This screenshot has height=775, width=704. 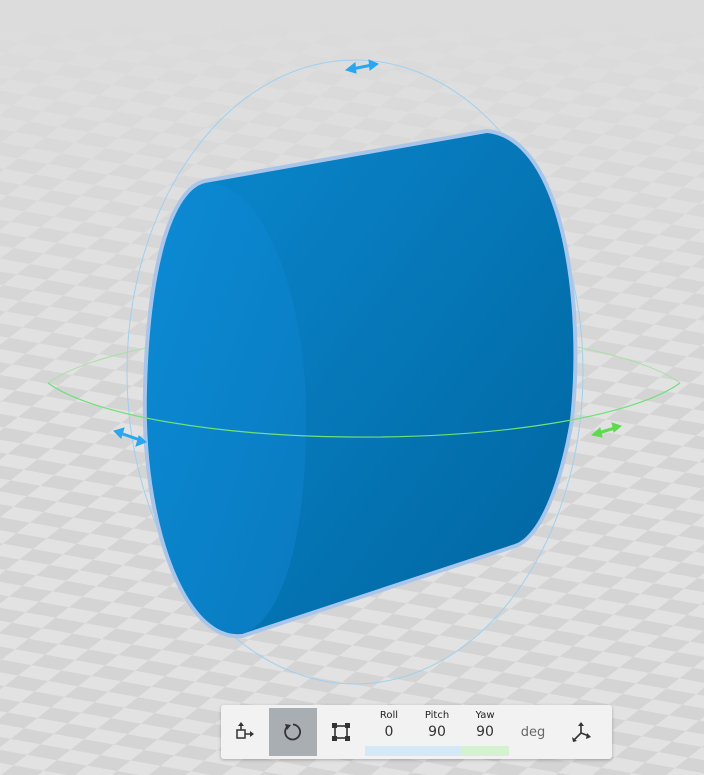 I want to click on scale-icon, so click(x=341, y=732).